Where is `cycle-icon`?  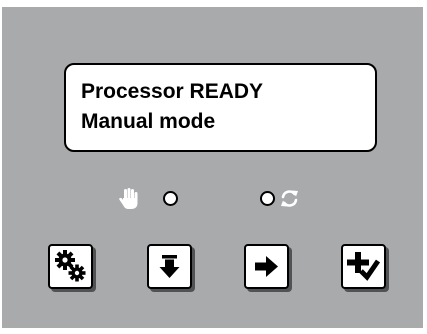
cycle-icon is located at coordinates (289, 198).